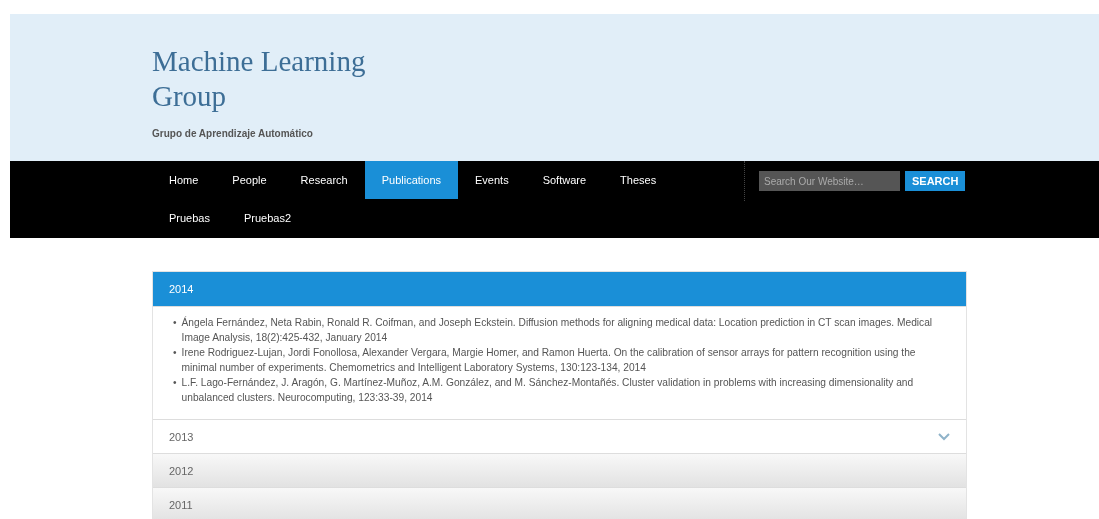 The height and width of the screenshot is (519, 1099). I want to click on nav-item: Pruebas2, so click(268, 218).